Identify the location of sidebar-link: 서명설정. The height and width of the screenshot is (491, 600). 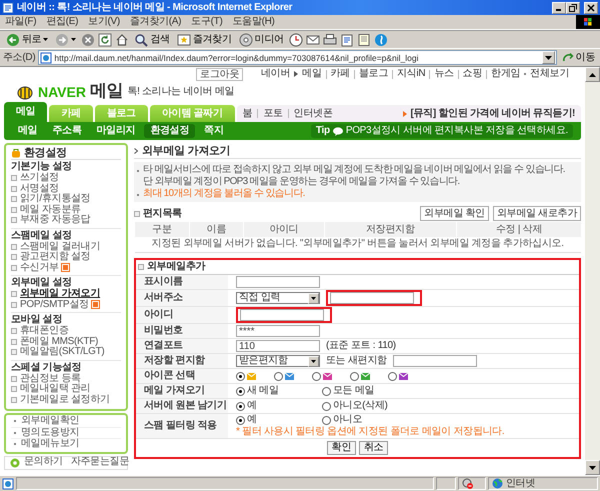
(39, 189).